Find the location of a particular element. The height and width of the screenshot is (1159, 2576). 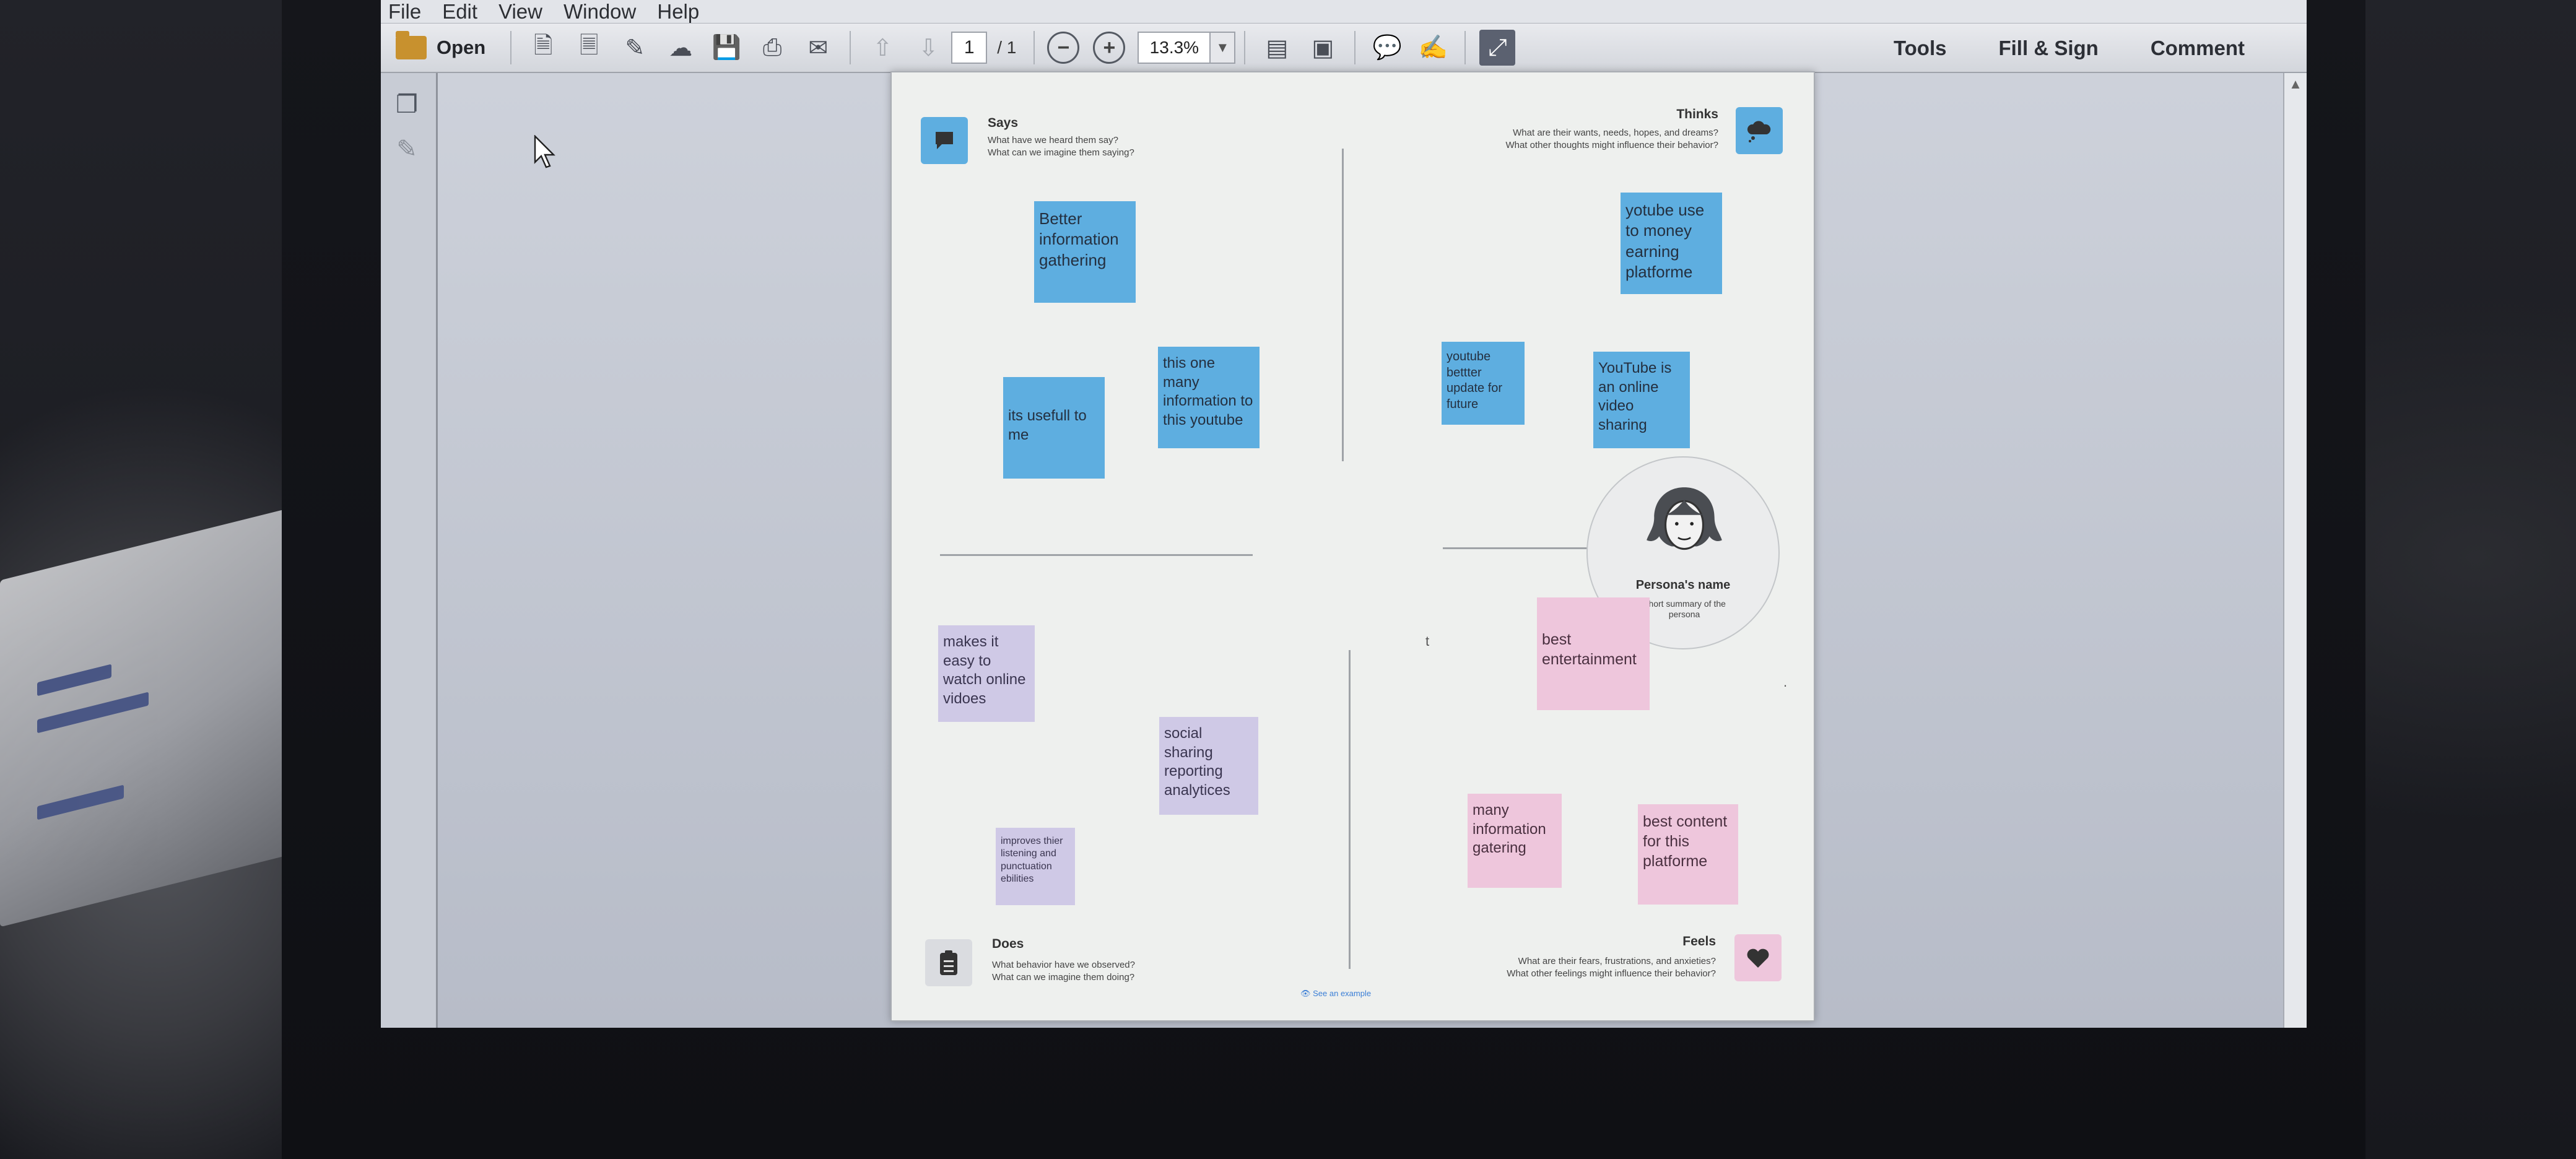

sticky-note-says-1: Better information gathering is located at coordinates (1085, 252).